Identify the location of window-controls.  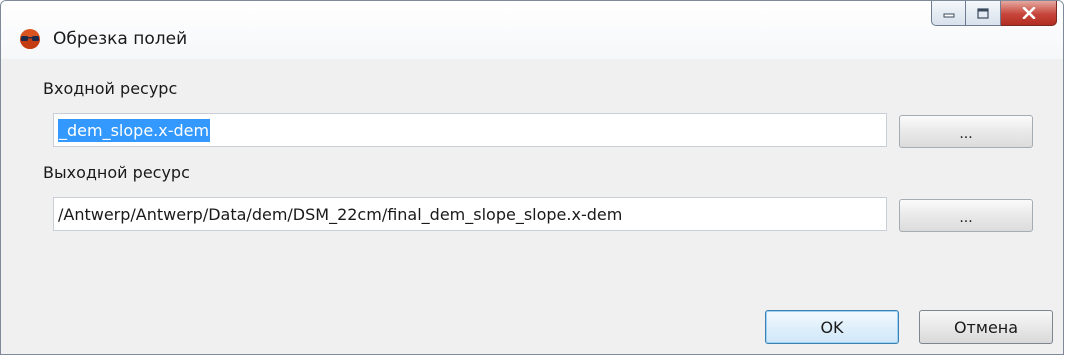
(994, 14).